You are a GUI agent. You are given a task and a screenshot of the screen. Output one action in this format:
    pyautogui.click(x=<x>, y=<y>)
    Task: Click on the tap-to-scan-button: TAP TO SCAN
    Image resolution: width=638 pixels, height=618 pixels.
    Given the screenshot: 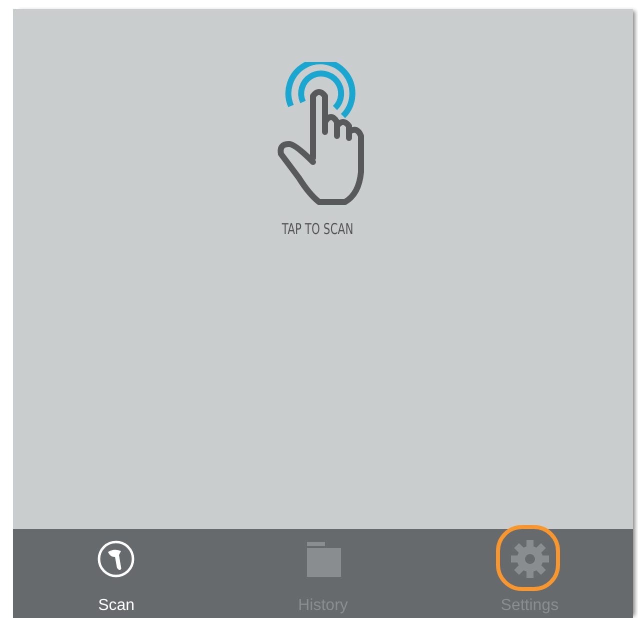 What is the action you would take?
    pyautogui.click(x=318, y=150)
    